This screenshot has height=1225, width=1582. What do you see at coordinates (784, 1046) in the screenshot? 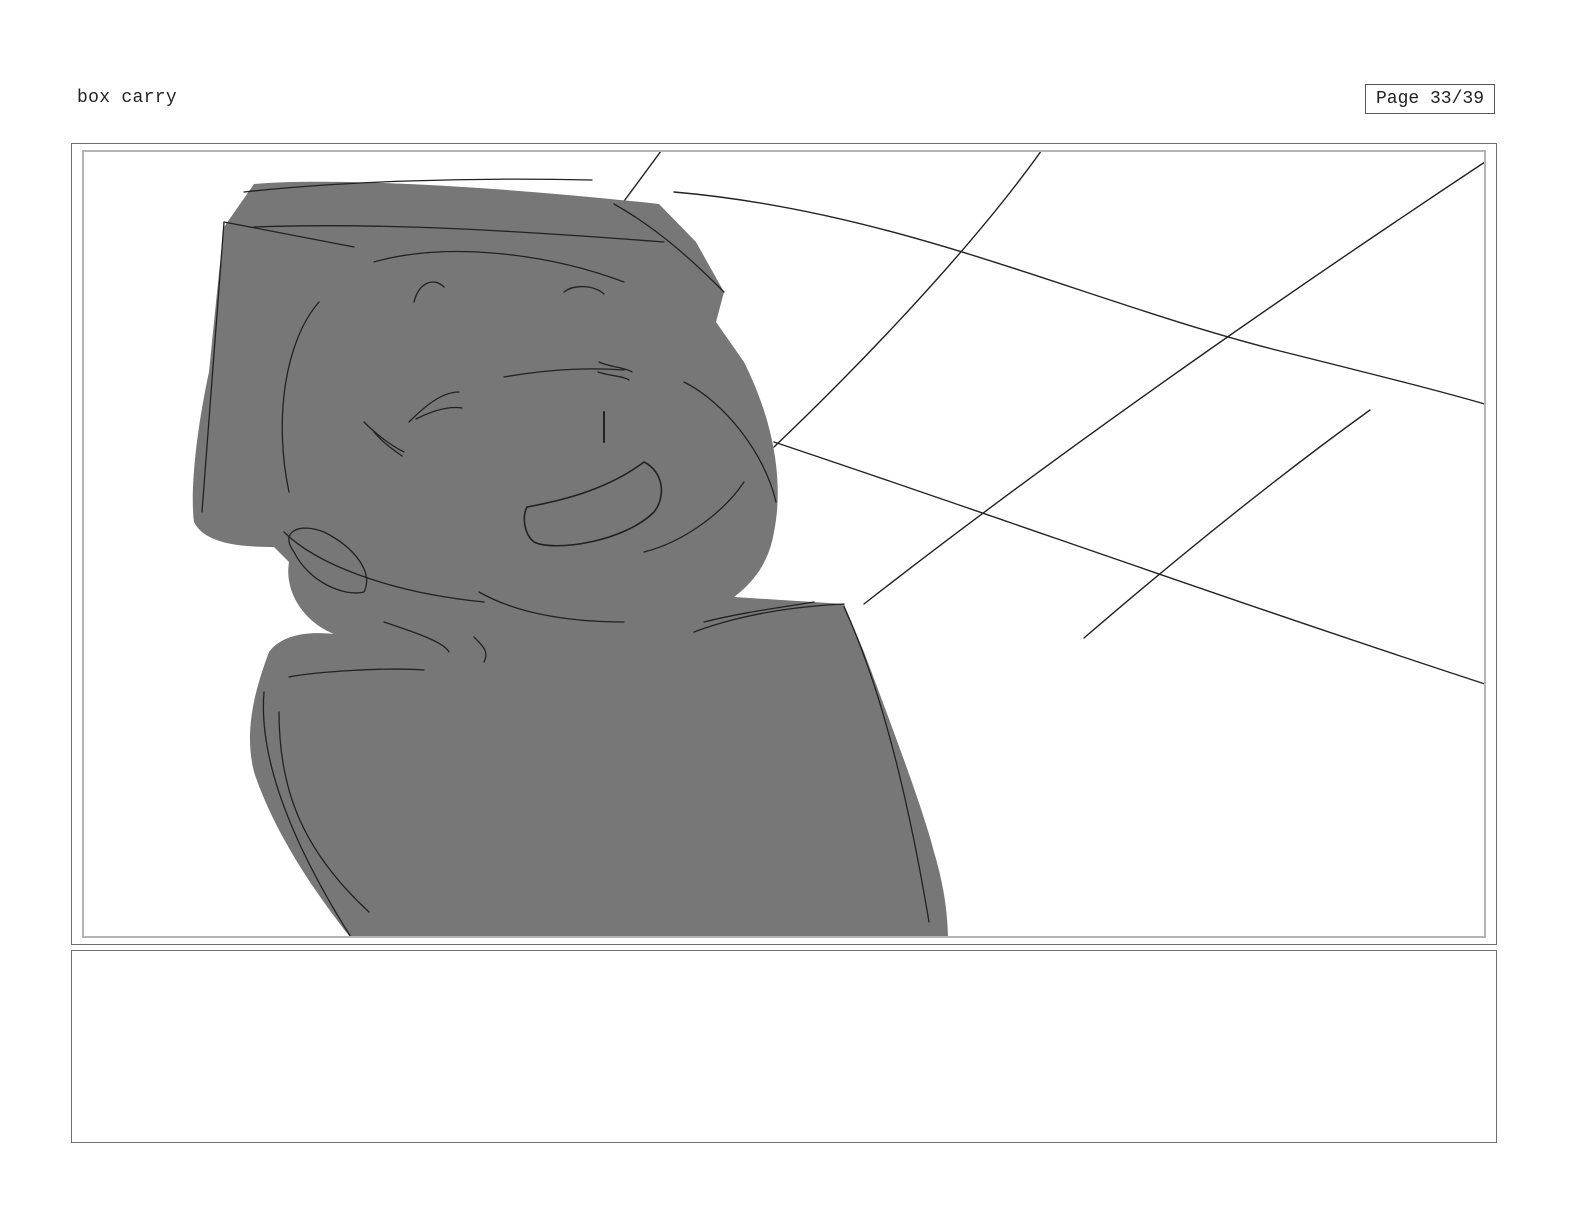
I see `panel-notes-box` at bounding box center [784, 1046].